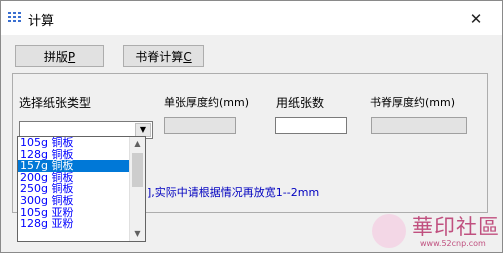 The image size is (503, 253). I want to click on watermark-url: www.52cnp.com, so click(453, 243).